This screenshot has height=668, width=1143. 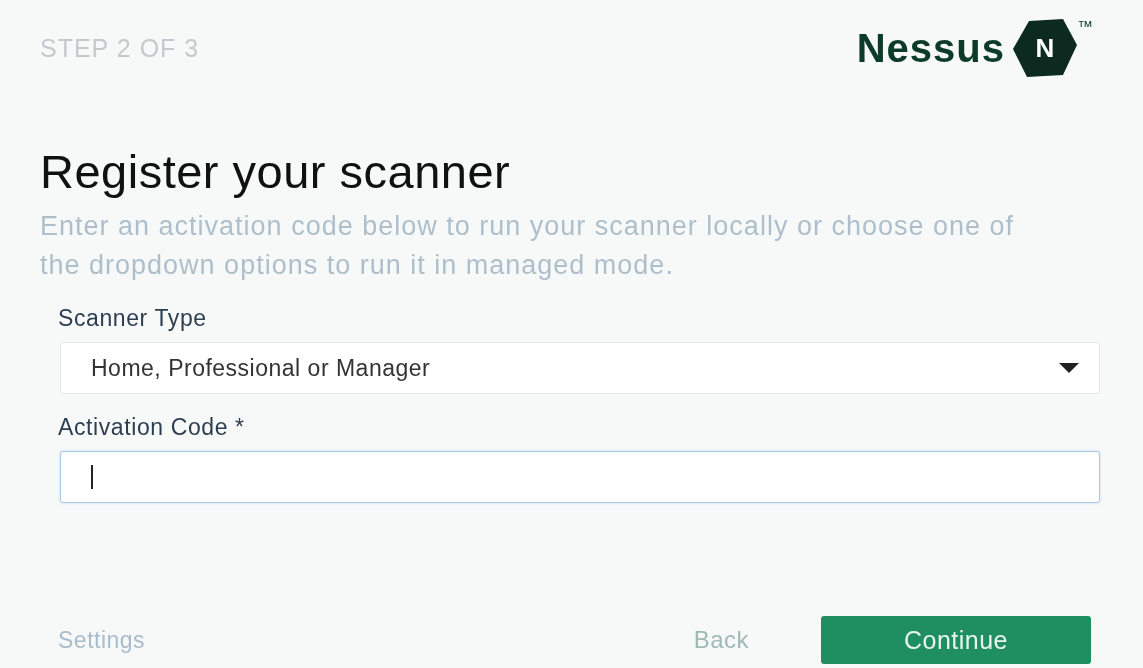 I want to click on description: Enter an activation code below to run your scanner locally or choose one of the dropdown options to run it in managed mode., so click(x=528, y=246).